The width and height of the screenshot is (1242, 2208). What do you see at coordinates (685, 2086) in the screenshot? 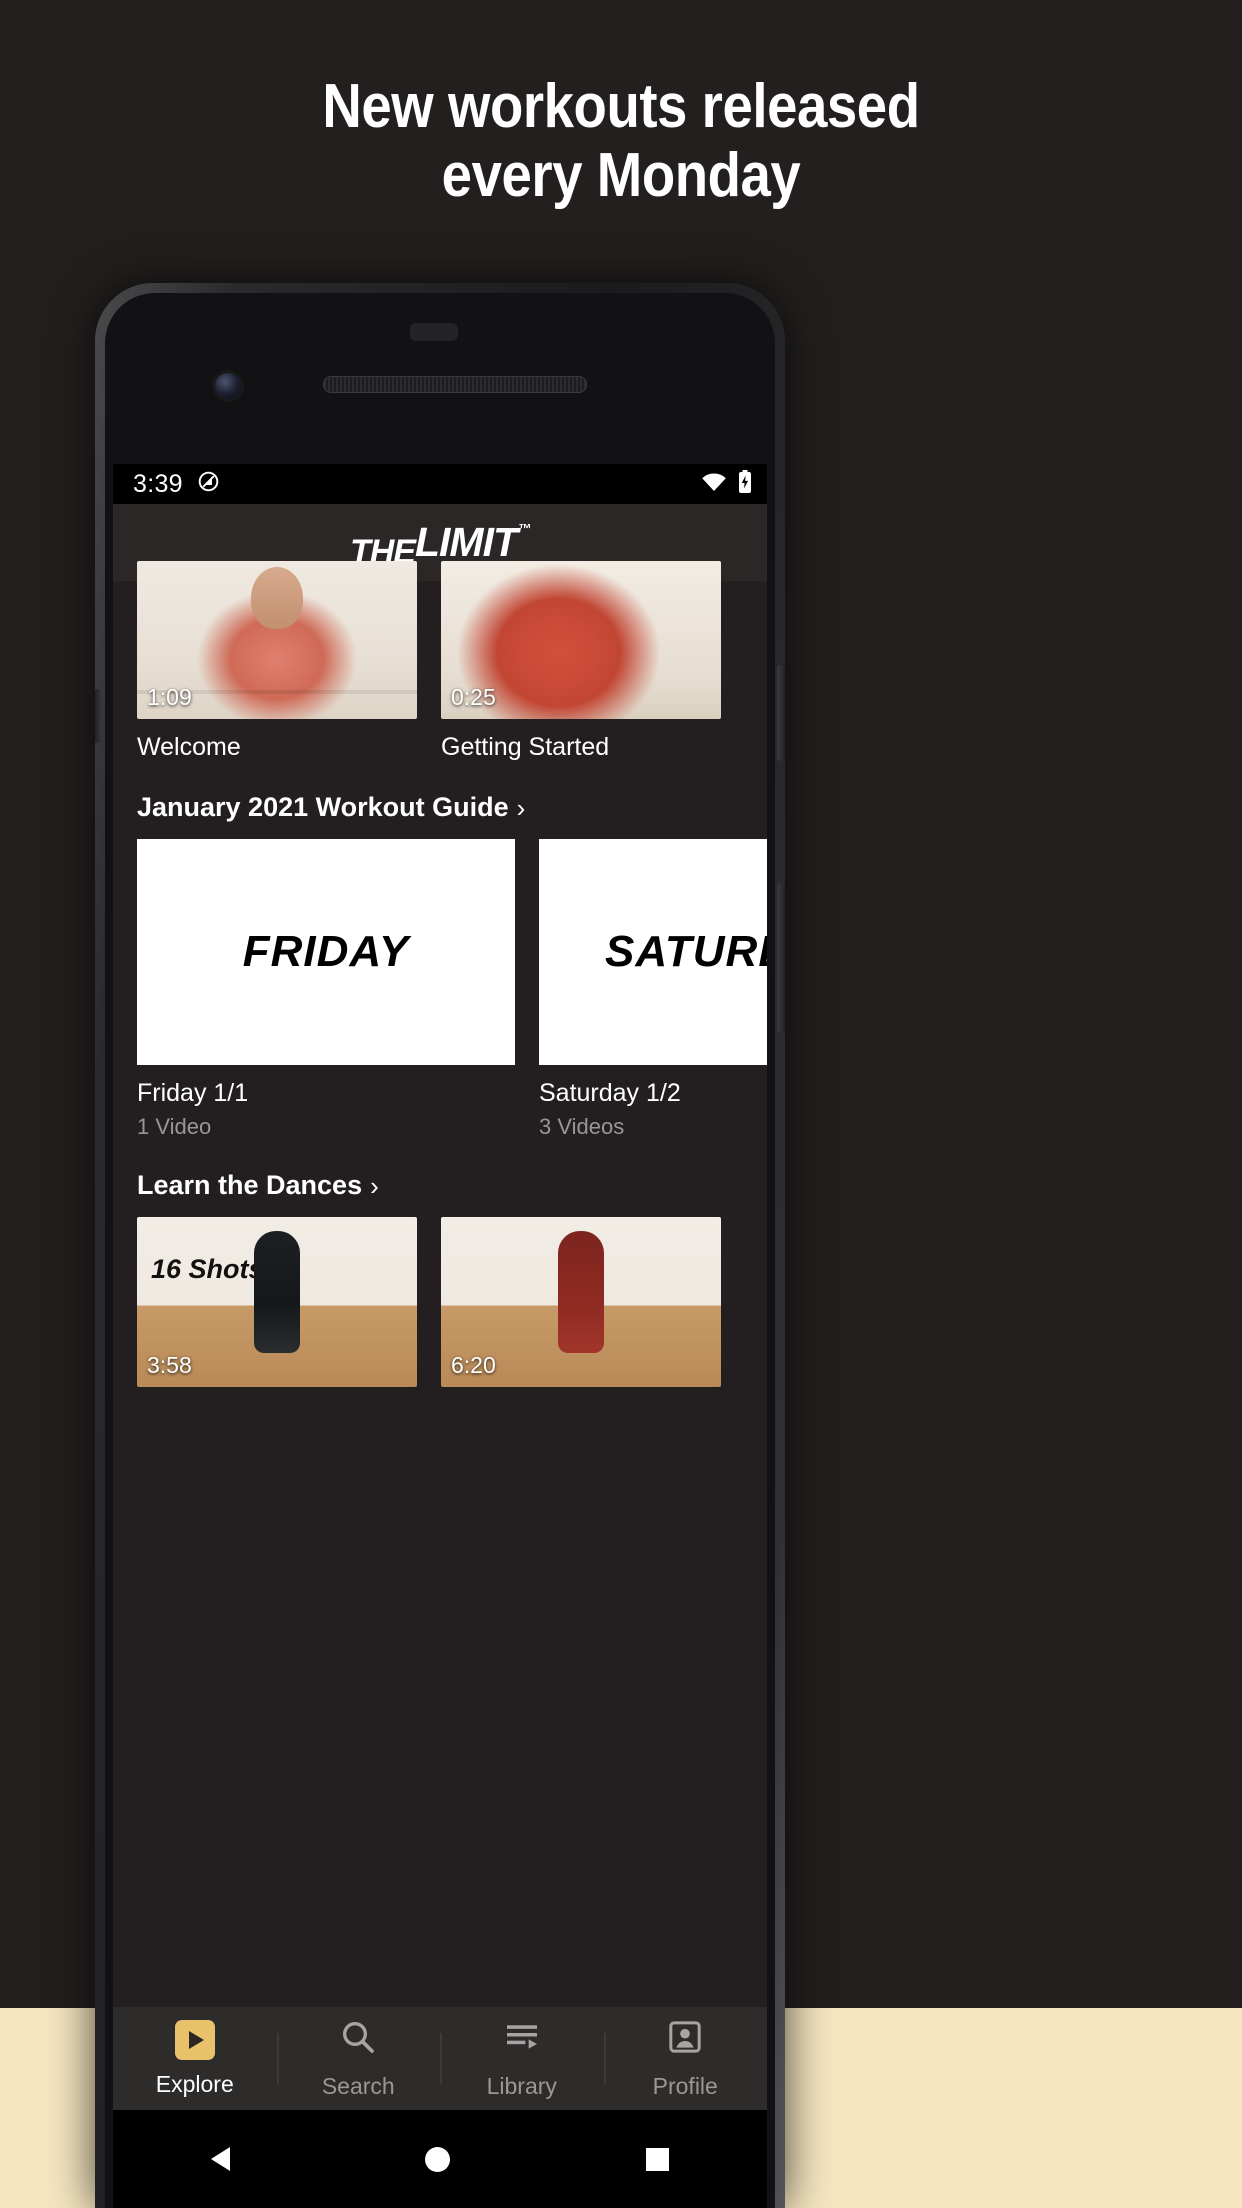
I see `tab-label: Profile` at bounding box center [685, 2086].